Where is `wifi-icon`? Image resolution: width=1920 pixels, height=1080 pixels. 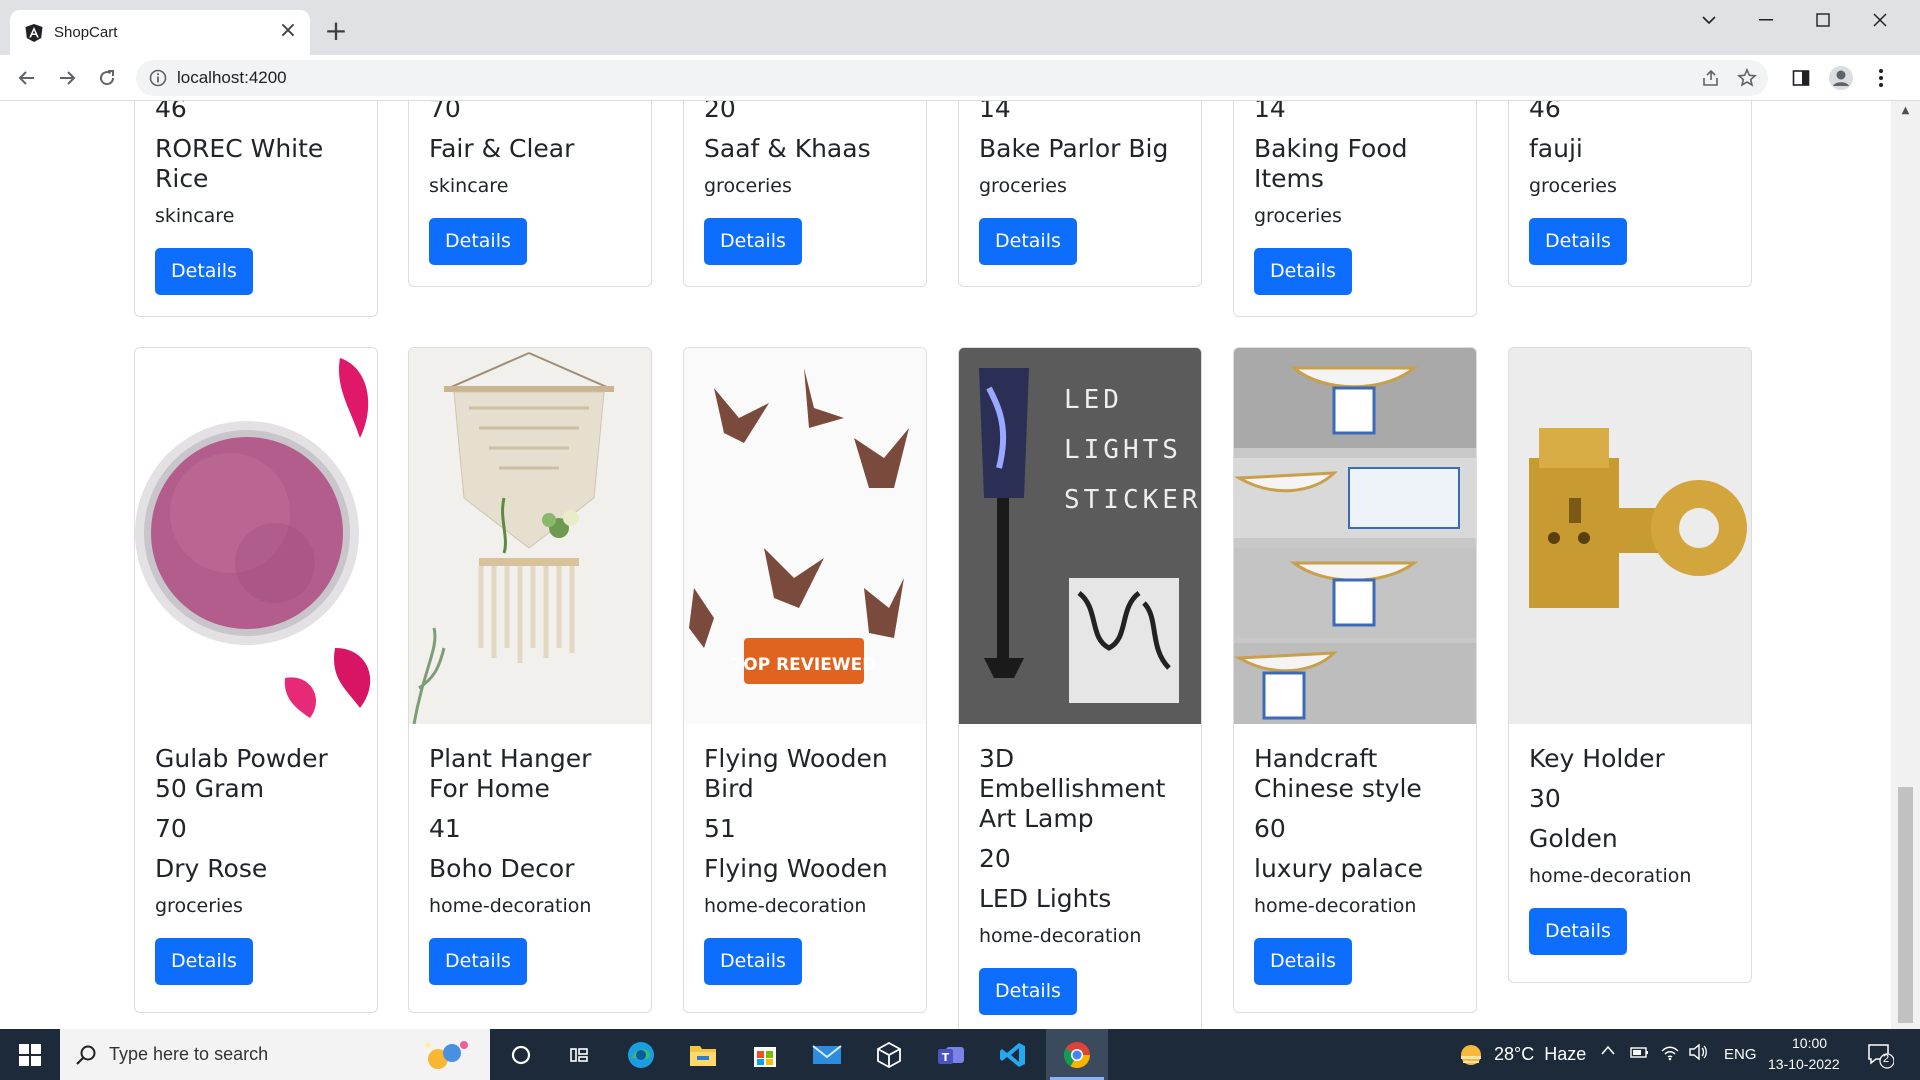
wifi-icon is located at coordinates (1670, 1054).